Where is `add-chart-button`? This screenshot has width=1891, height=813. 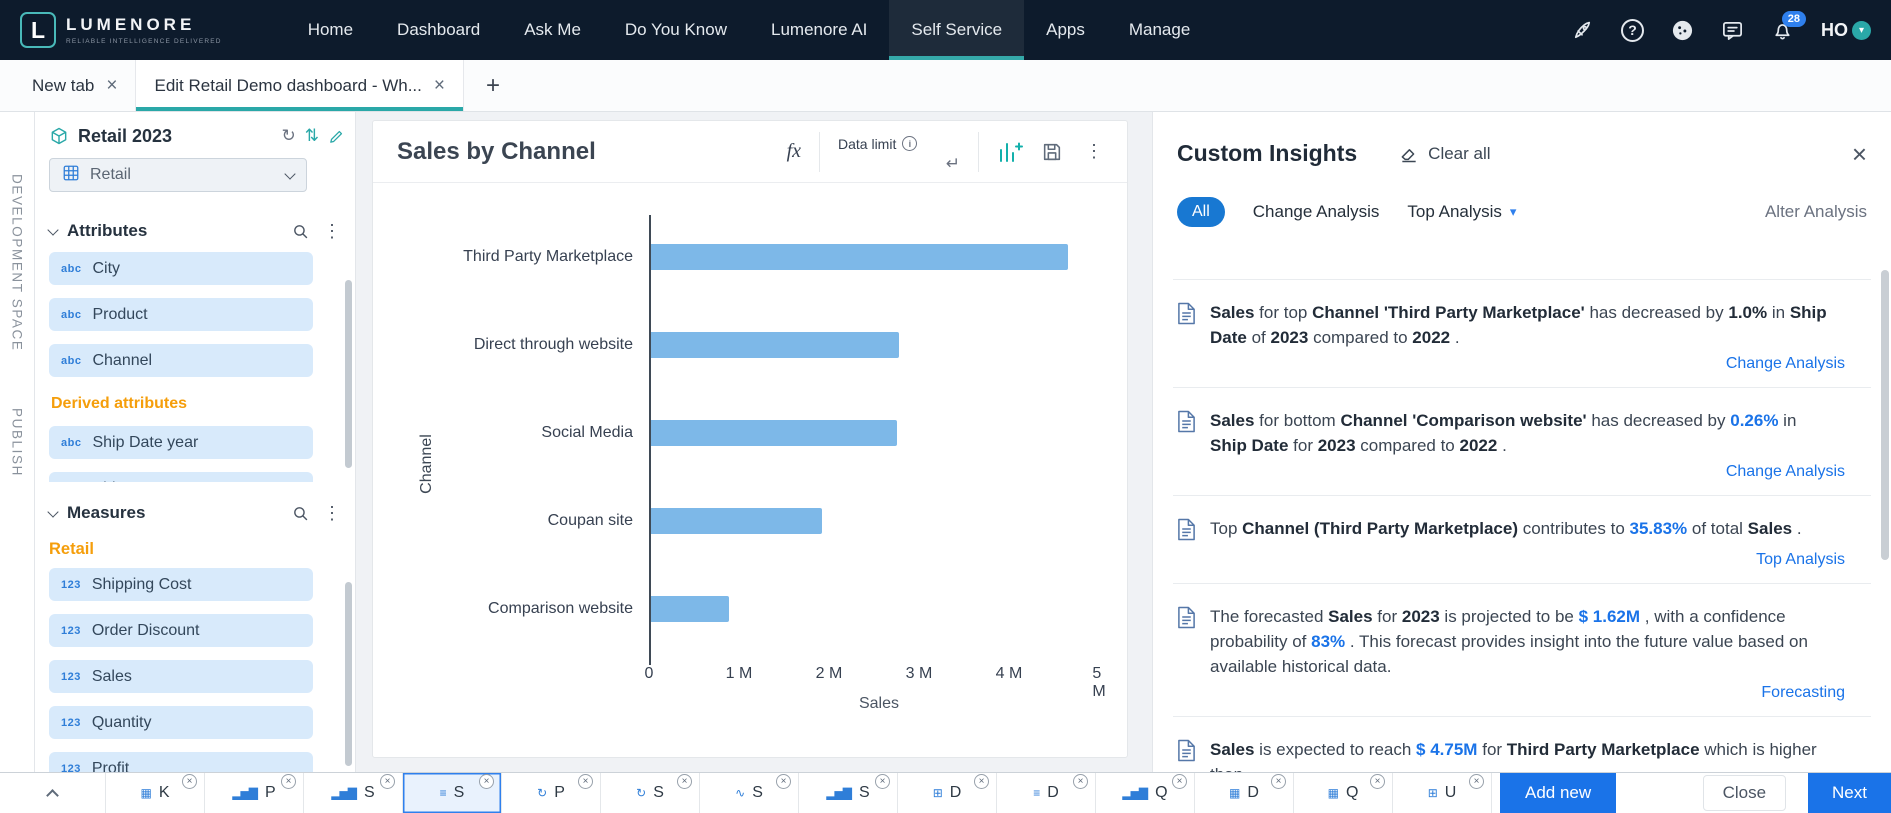
add-chart-button is located at coordinates (1010, 152).